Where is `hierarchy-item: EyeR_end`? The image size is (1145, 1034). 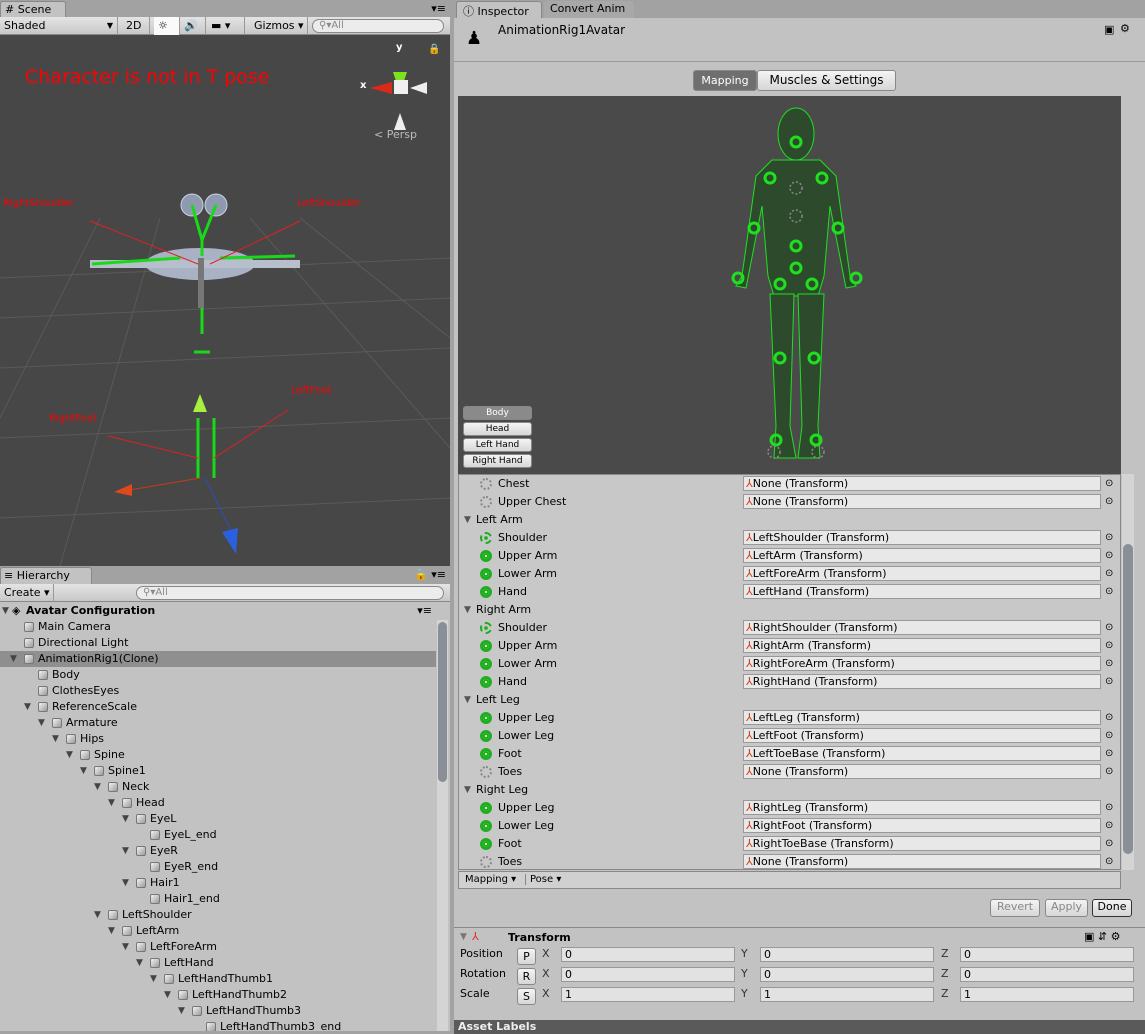
hierarchy-item: EyeR_end is located at coordinates (218, 867).